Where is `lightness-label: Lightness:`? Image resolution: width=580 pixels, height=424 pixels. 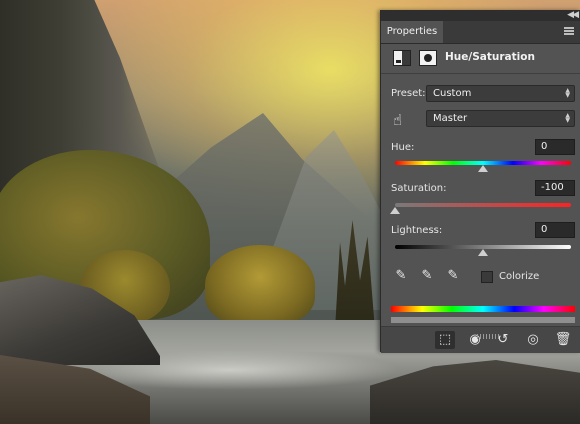
lightness-label: Lightness: is located at coordinates (417, 230).